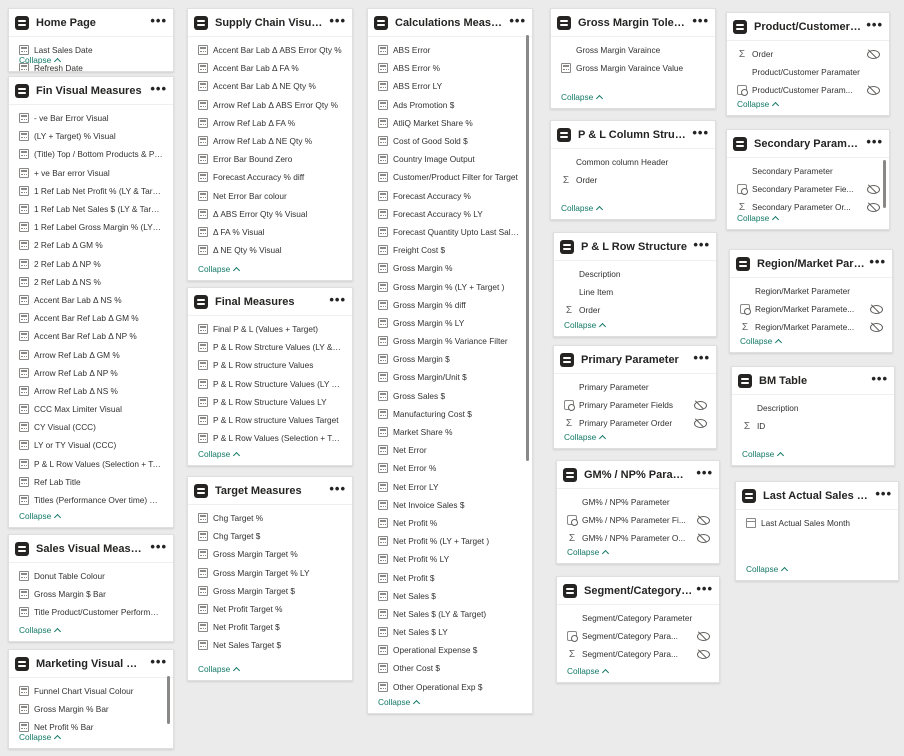 The width and height of the screenshot is (904, 756). What do you see at coordinates (450, 268) in the screenshot?
I see `field-row: Gross Margin %` at bounding box center [450, 268].